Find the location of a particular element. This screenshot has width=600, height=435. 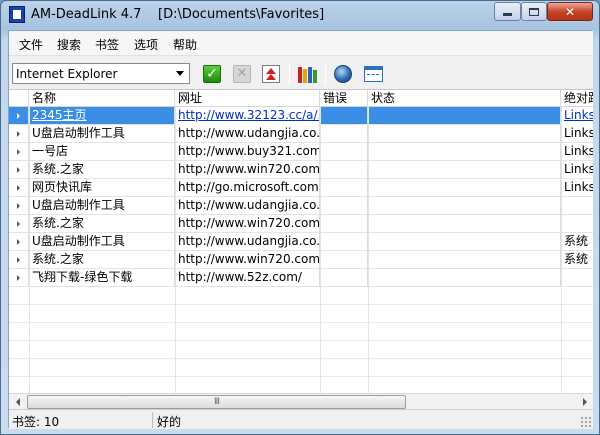

scroll-thumb: III is located at coordinates (216, 402).